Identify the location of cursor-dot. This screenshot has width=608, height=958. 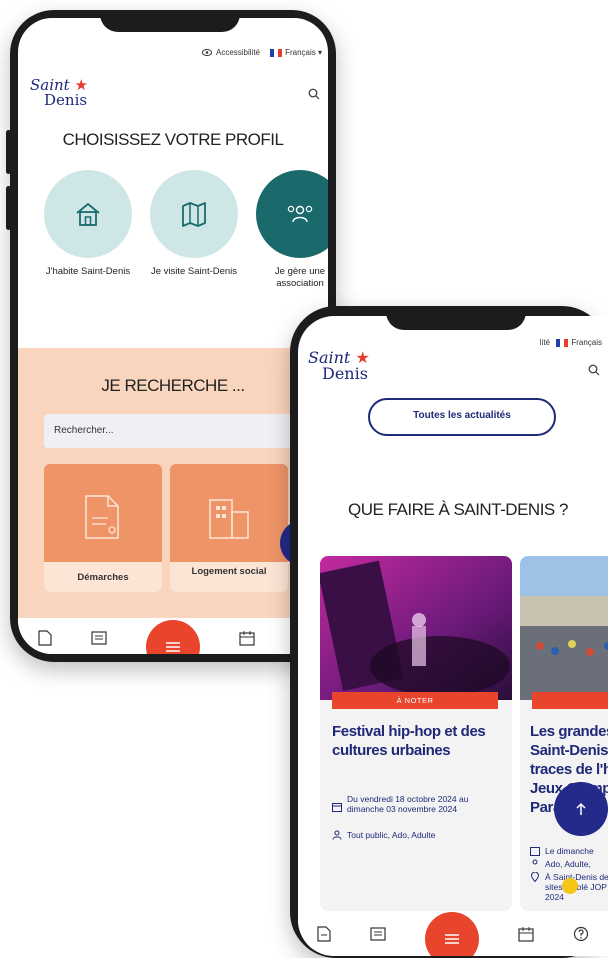
(570, 886).